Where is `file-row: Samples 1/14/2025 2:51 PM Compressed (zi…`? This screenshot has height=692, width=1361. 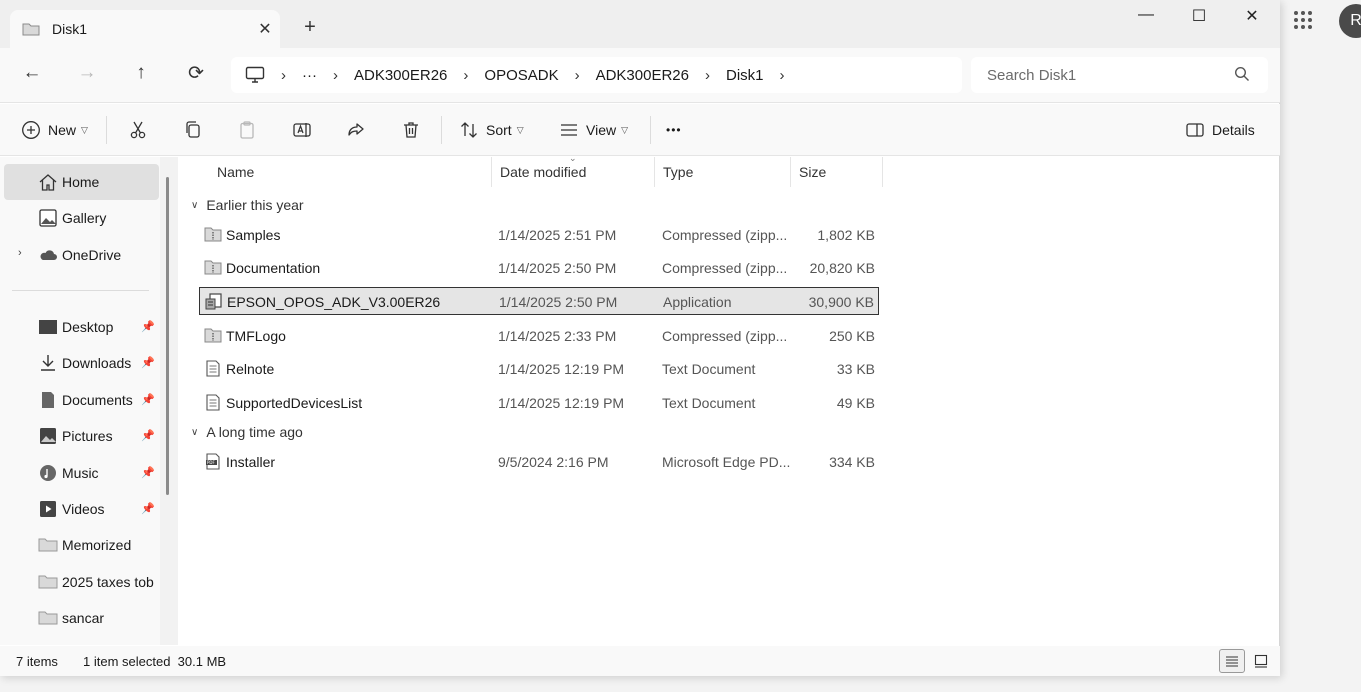 file-row: Samples 1/14/2025 2:51 PM Compressed (zi… is located at coordinates (539, 235).